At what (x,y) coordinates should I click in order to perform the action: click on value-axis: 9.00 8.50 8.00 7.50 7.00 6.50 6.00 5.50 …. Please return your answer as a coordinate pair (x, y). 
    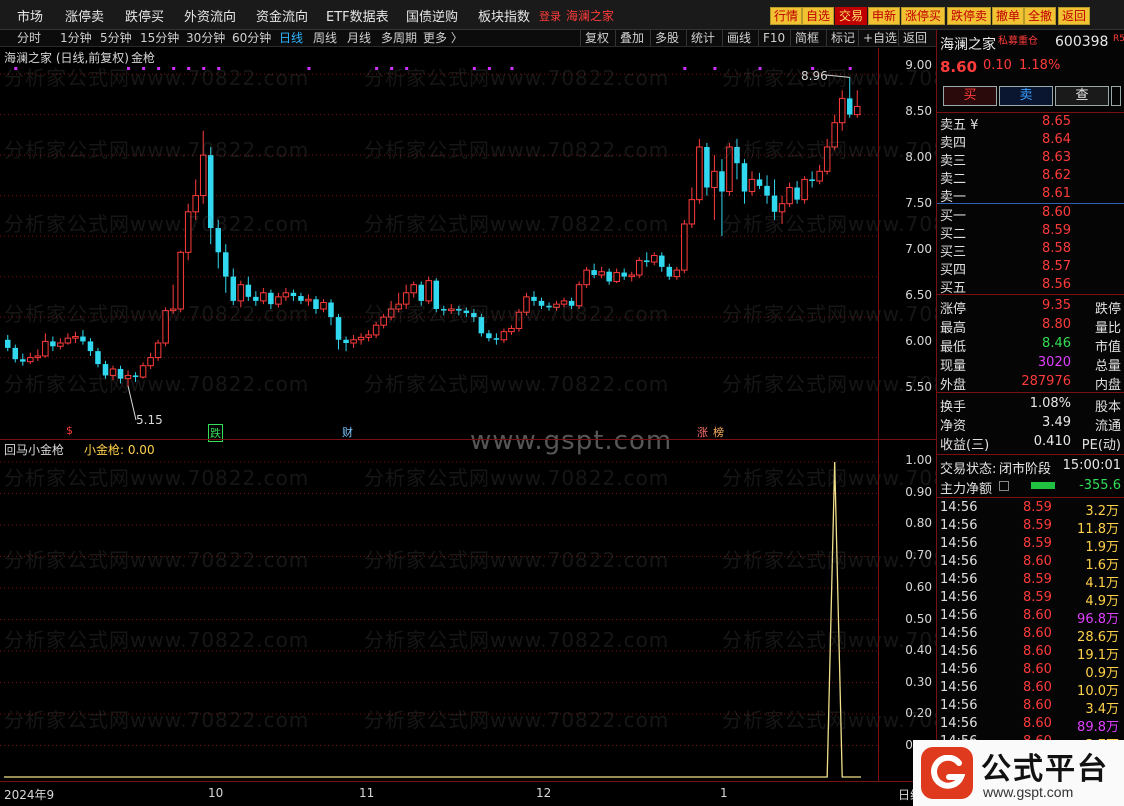
    Looking at the image, I should click on (907, 414).